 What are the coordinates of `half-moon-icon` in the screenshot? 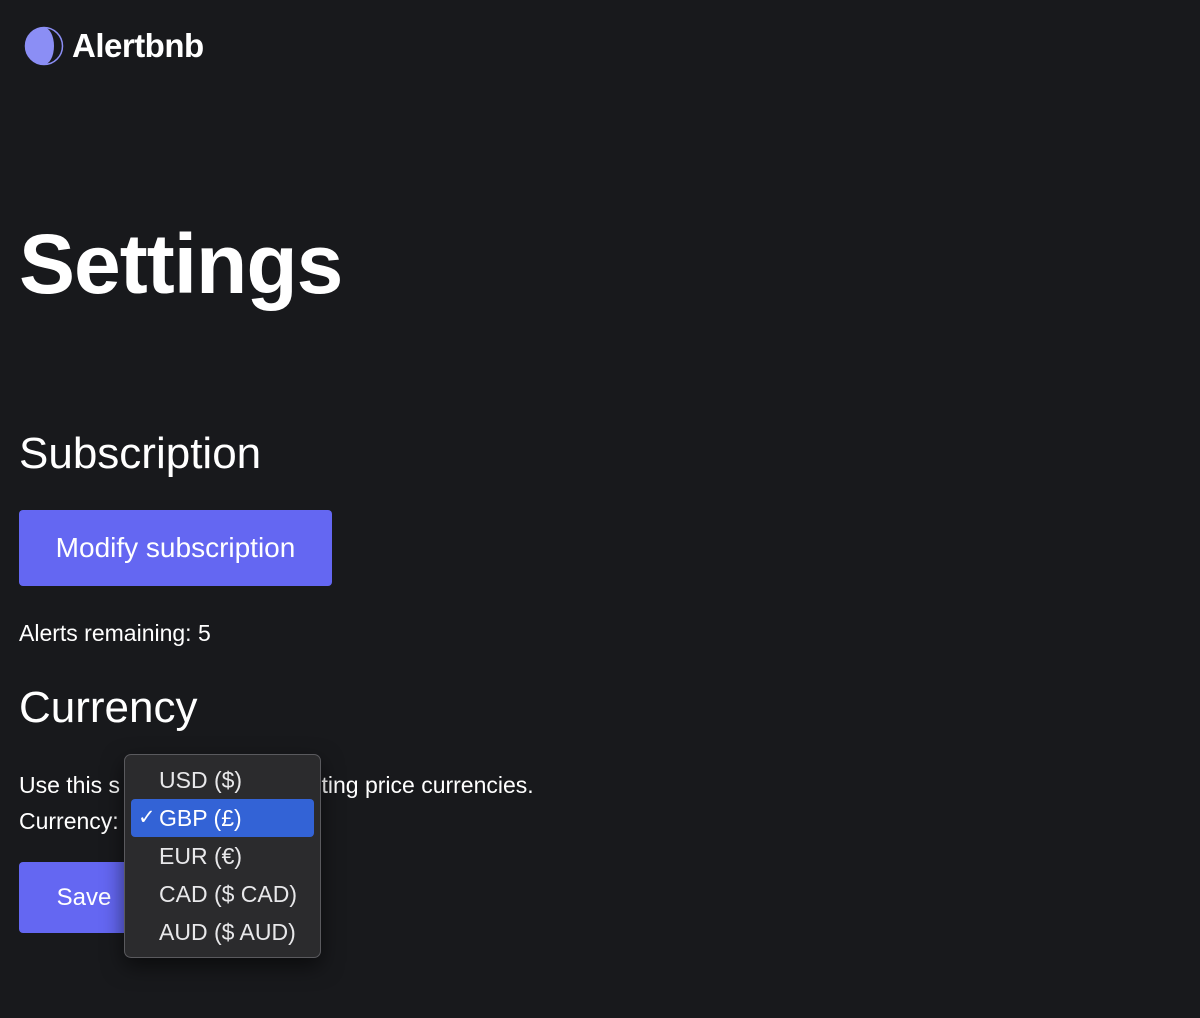 It's located at (44, 46).